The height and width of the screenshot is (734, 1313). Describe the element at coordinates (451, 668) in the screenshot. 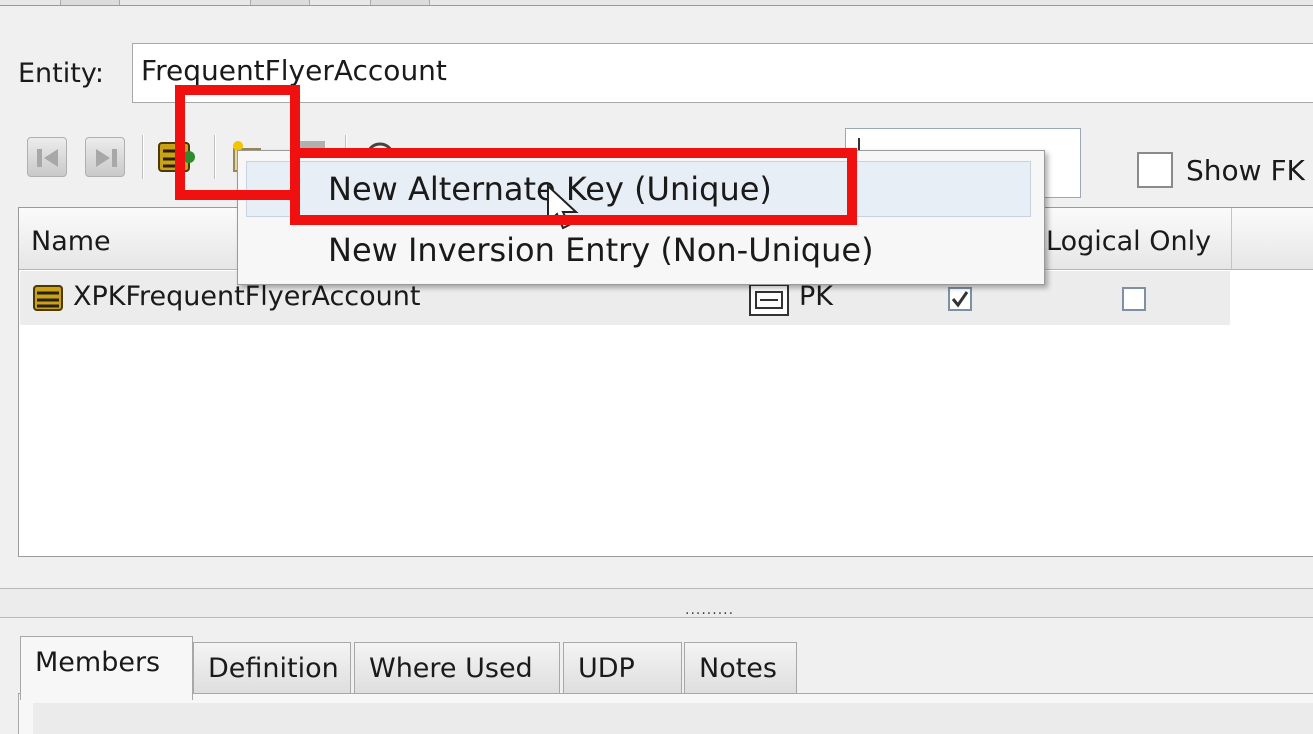

I see `tab-label: Where Used` at that location.